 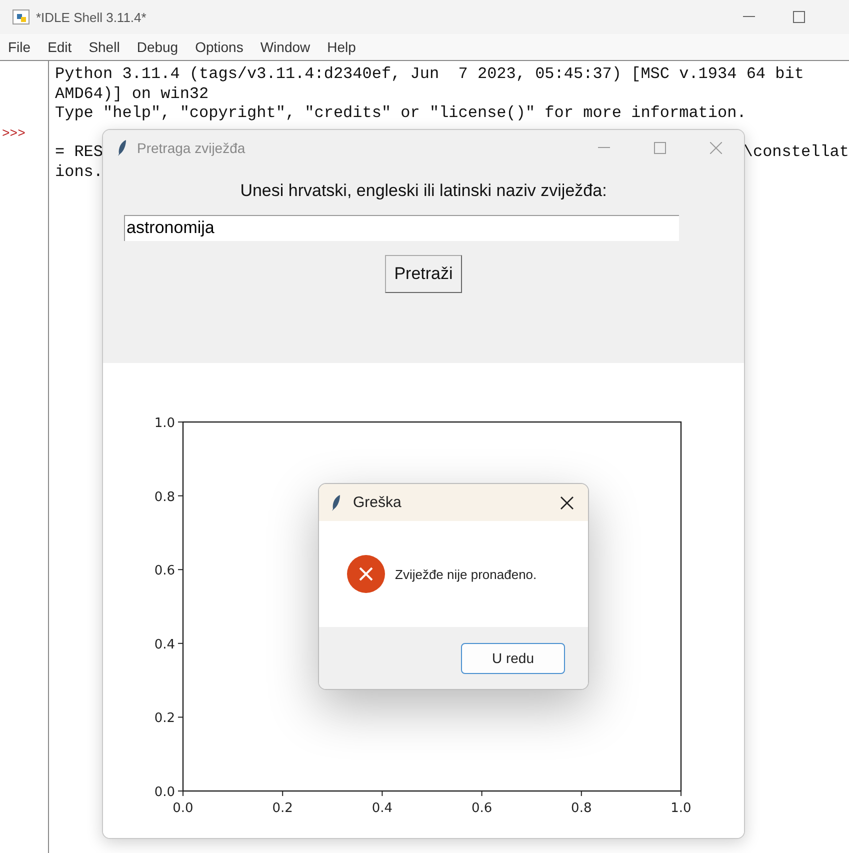 What do you see at coordinates (366, 574) in the screenshot?
I see `error-icon` at bounding box center [366, 574].